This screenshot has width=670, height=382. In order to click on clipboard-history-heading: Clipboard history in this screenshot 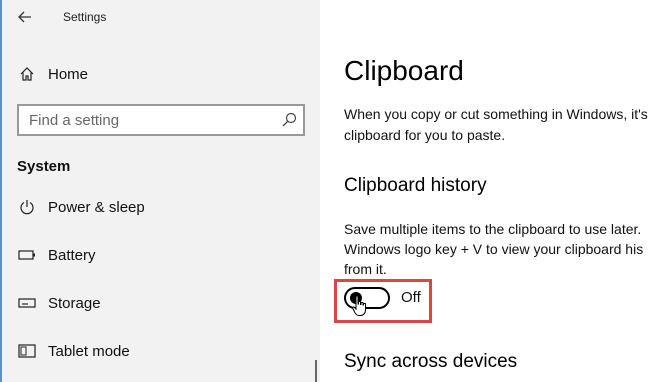, I will do `click(415, 185)`.